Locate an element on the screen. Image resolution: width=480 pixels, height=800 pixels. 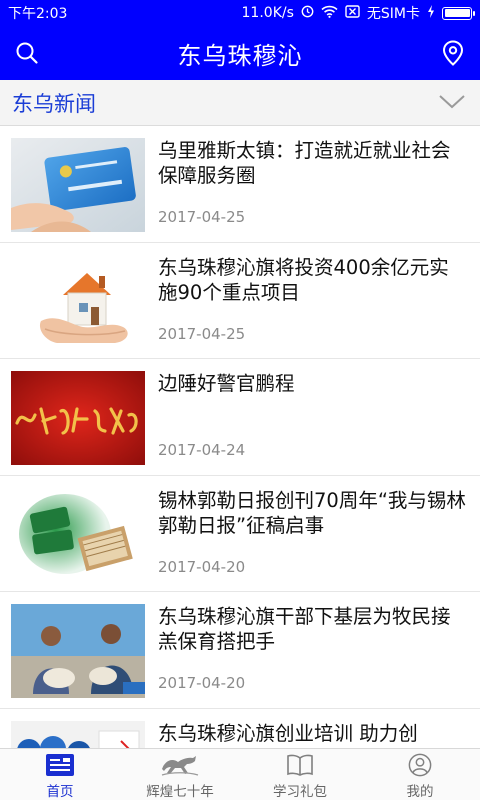
battery-level is located at coordinates (457, 13).